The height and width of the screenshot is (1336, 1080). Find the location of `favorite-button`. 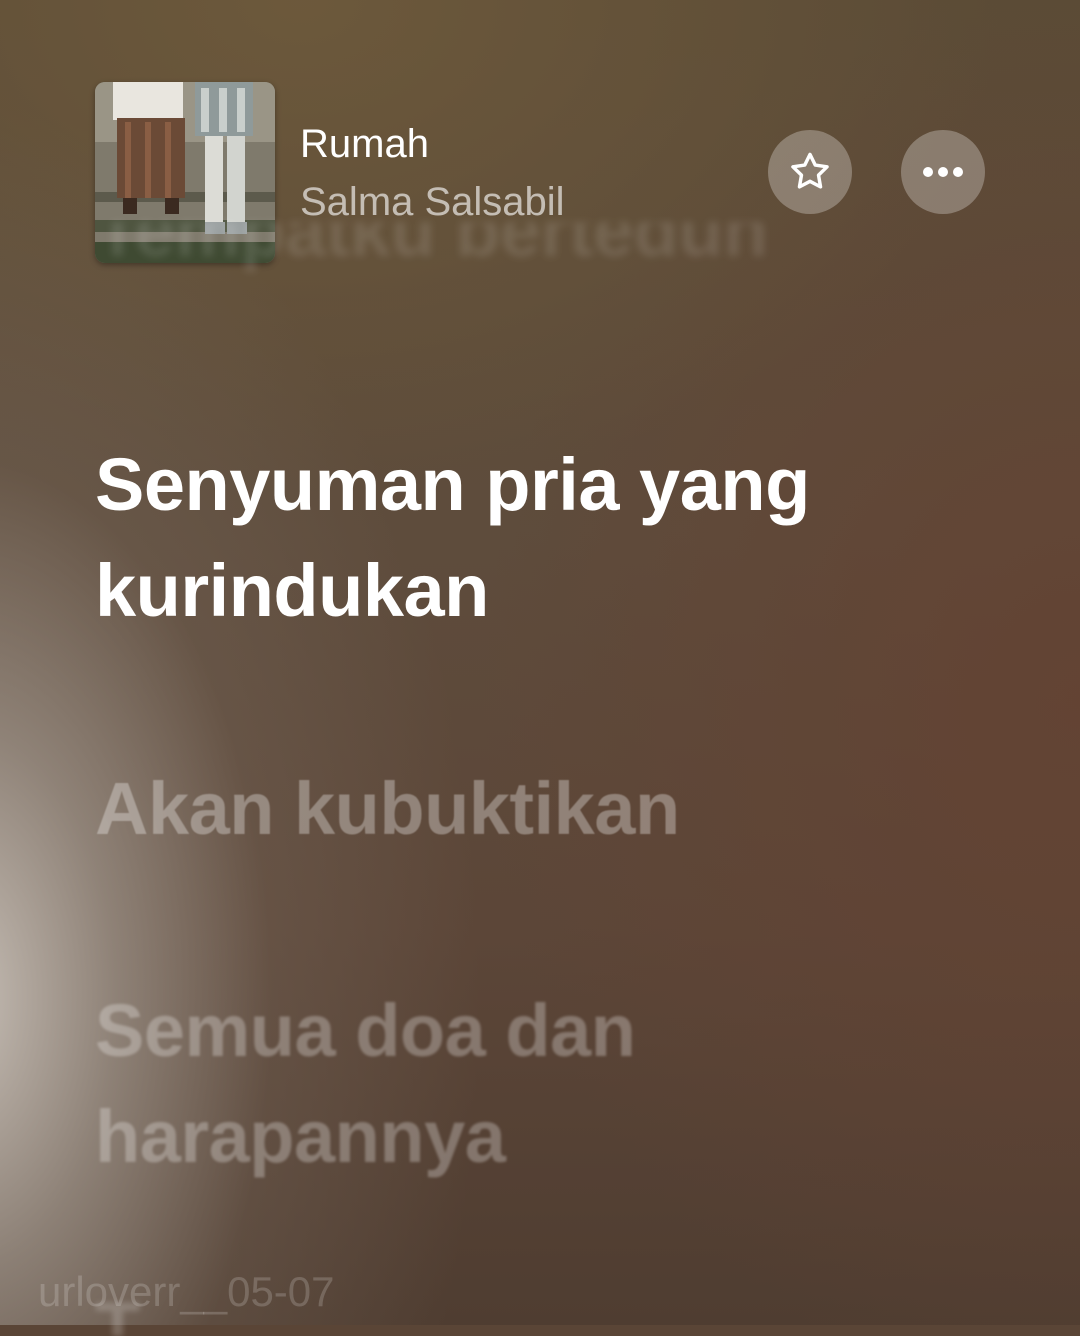

favorite-button is located at coordinates (810, 172).